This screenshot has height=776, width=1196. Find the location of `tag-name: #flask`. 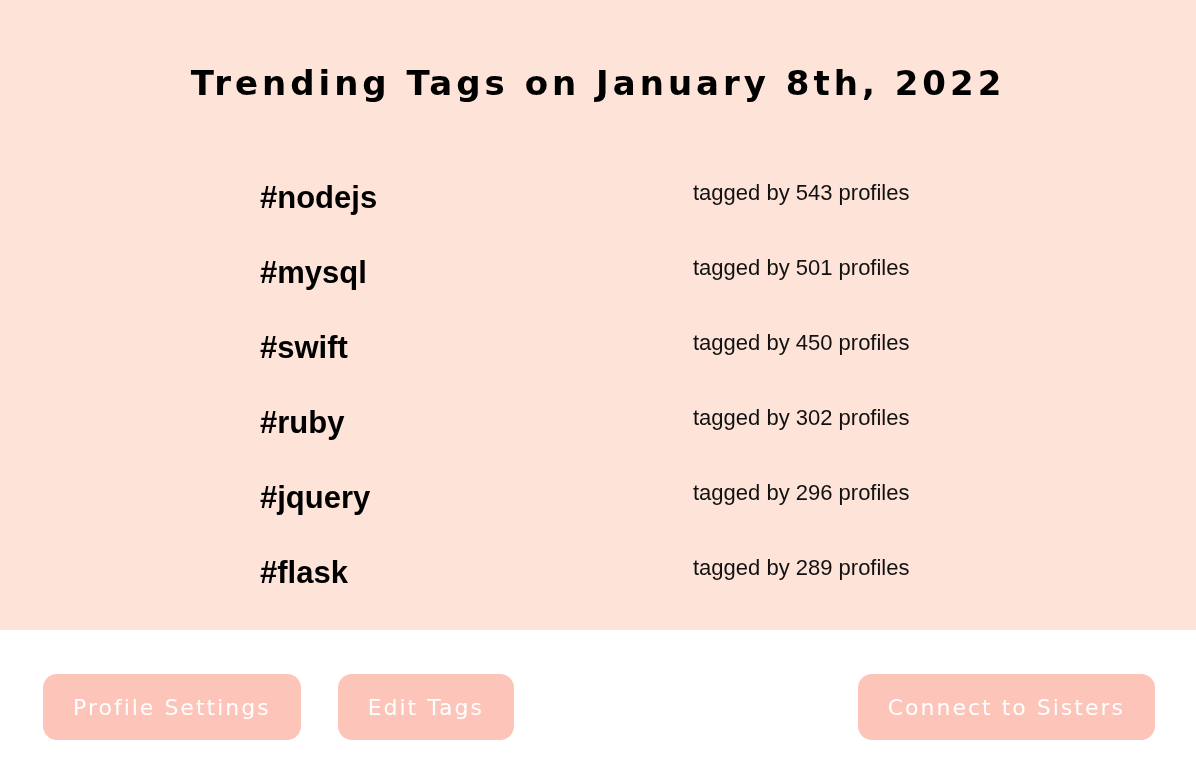

tag-name: #flask is located at coordinates (304, 573).